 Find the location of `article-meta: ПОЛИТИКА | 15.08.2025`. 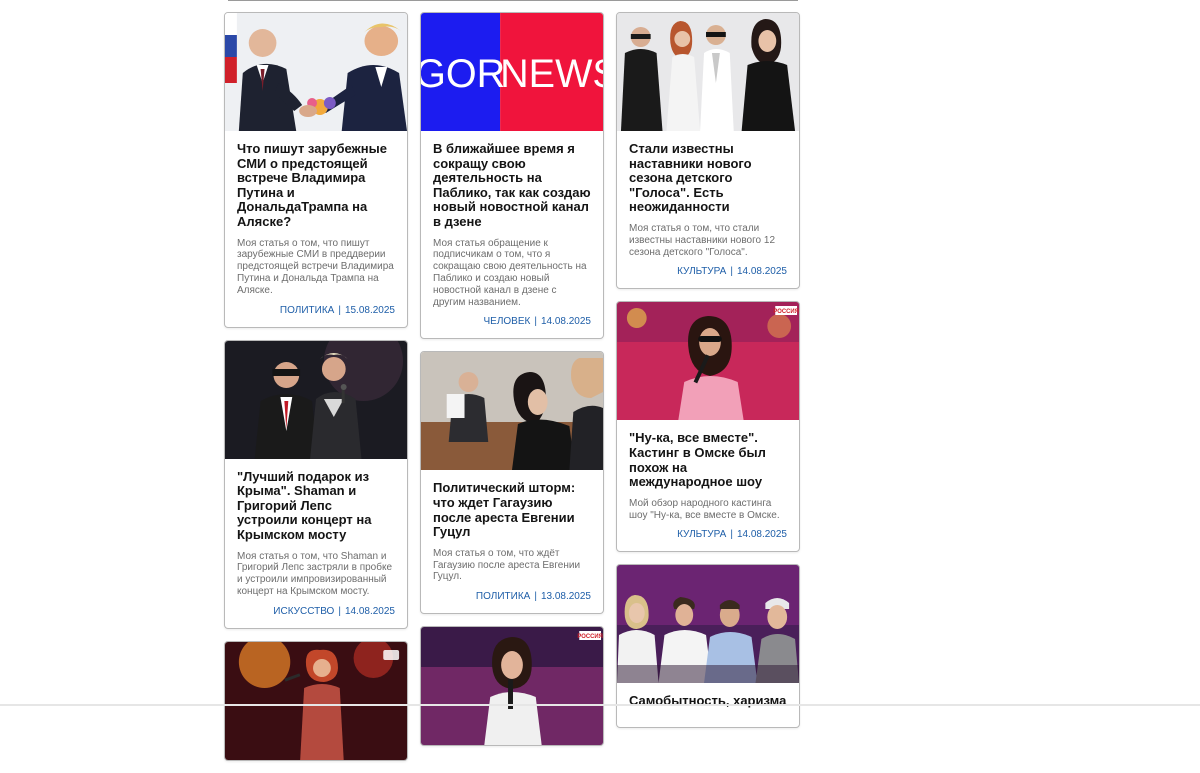

article-meta: ПОЛИТИКА | 15.08.2025 is located at coordinates (316, 311).